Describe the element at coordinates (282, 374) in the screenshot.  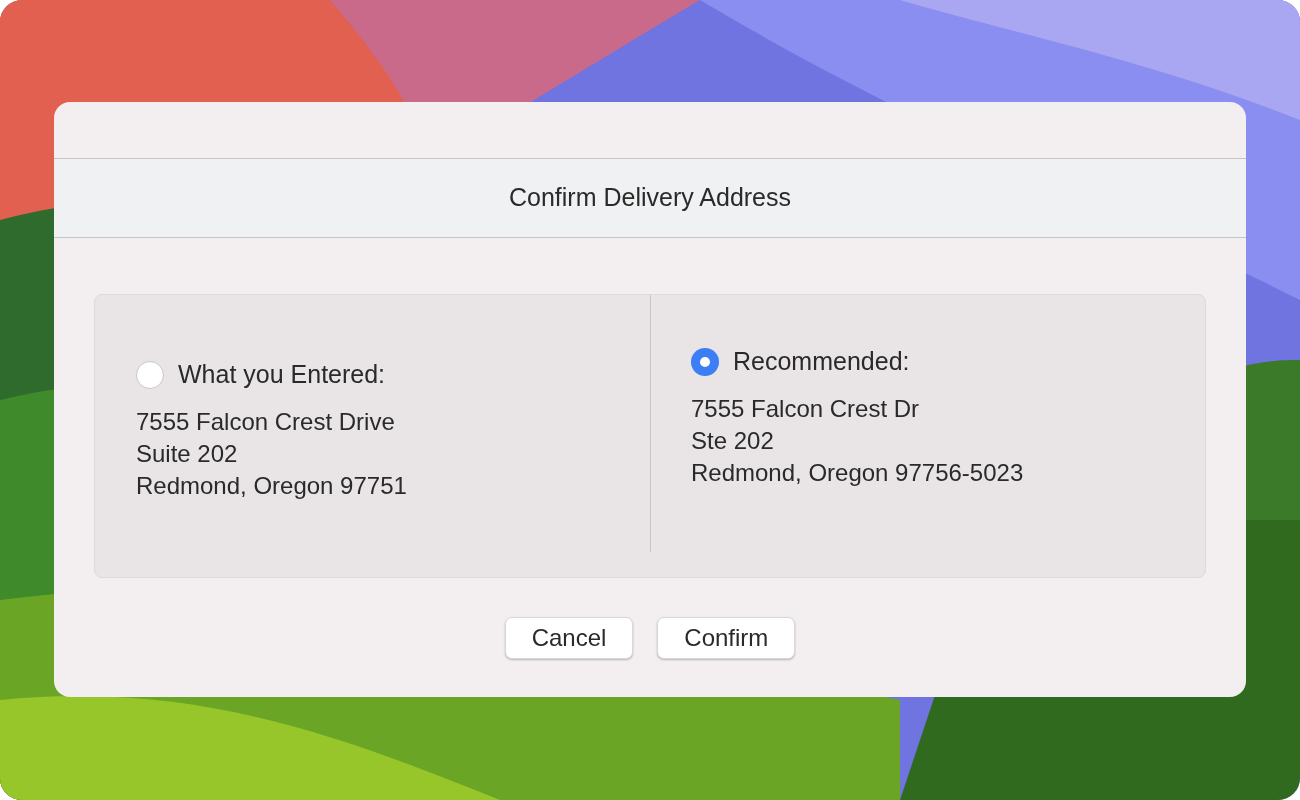
I see `option-label: What you Entered:` at that location.